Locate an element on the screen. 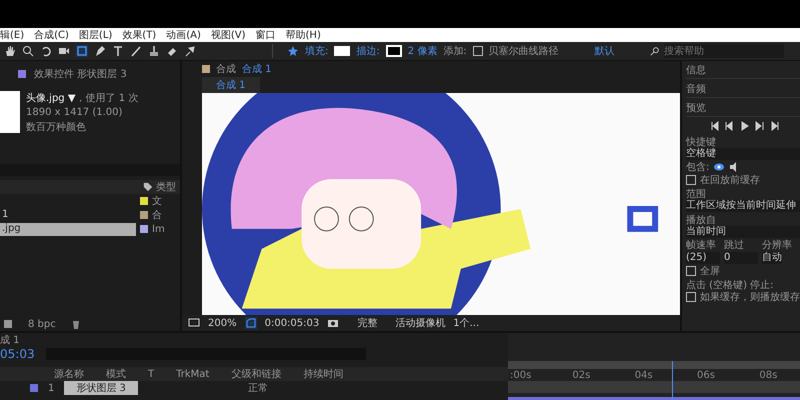 The width and height of the screenshot is (800, 400). current-time: 0:00:05:03 is located at coordinates (292, 323).